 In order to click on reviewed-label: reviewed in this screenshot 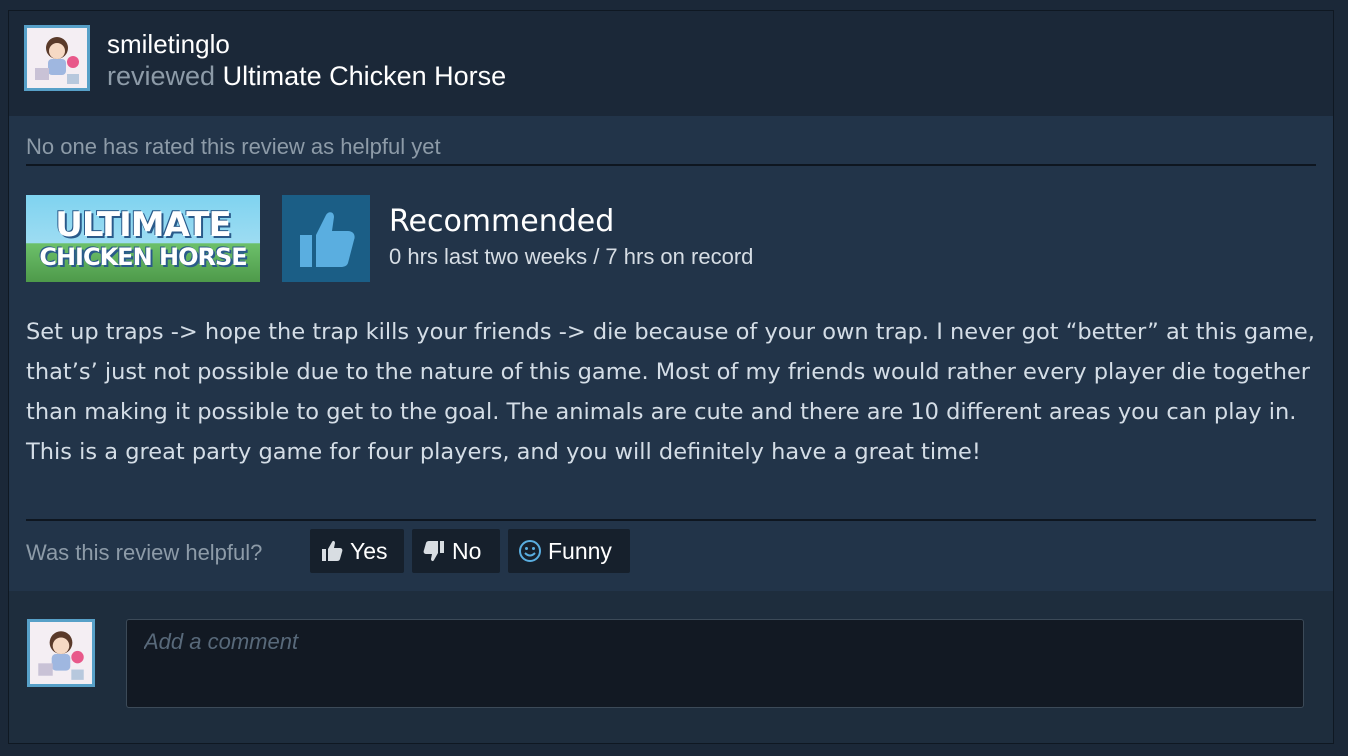, I will do `click(161, 76)`.